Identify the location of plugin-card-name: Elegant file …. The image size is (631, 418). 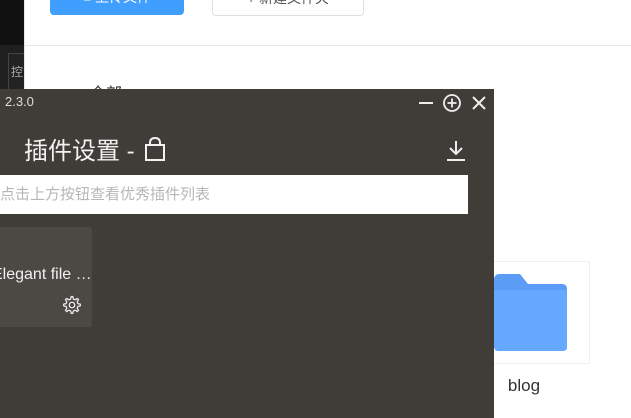
(46, 274).